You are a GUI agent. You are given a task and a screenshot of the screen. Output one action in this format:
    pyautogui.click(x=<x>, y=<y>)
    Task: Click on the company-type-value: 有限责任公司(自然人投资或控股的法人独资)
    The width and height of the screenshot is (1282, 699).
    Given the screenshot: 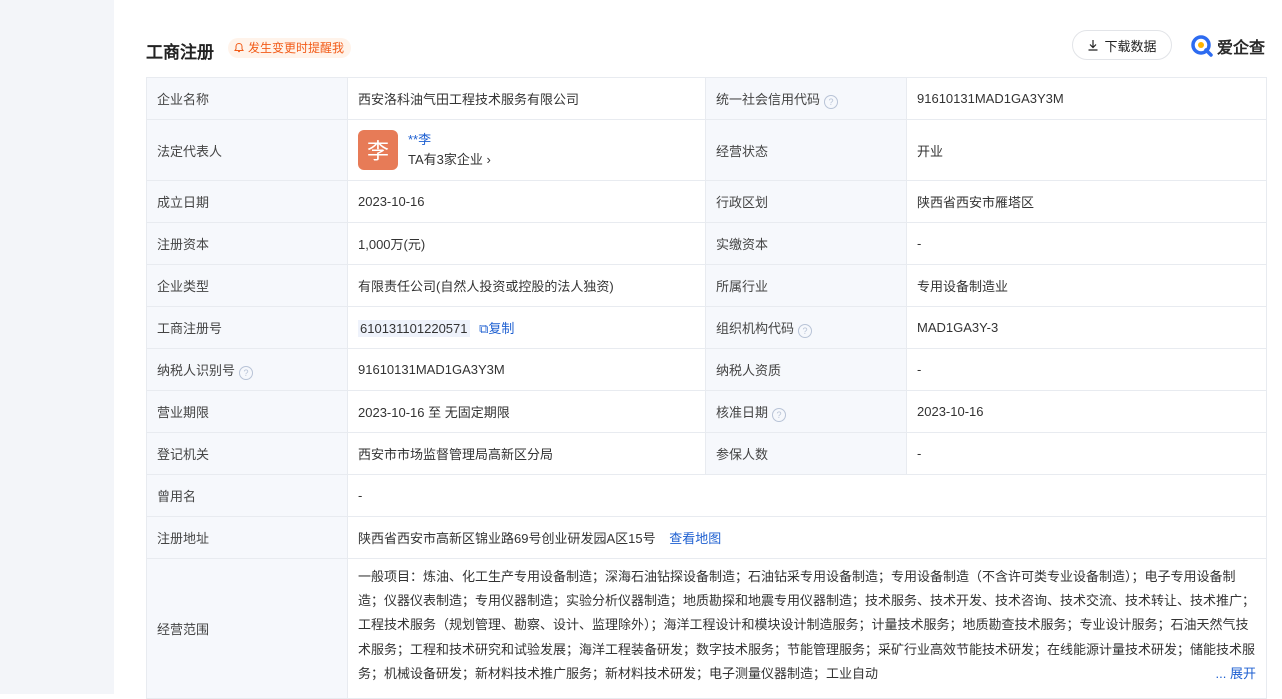 What is the action you would take?
    pyautogui.click(x=526, y=285)
    